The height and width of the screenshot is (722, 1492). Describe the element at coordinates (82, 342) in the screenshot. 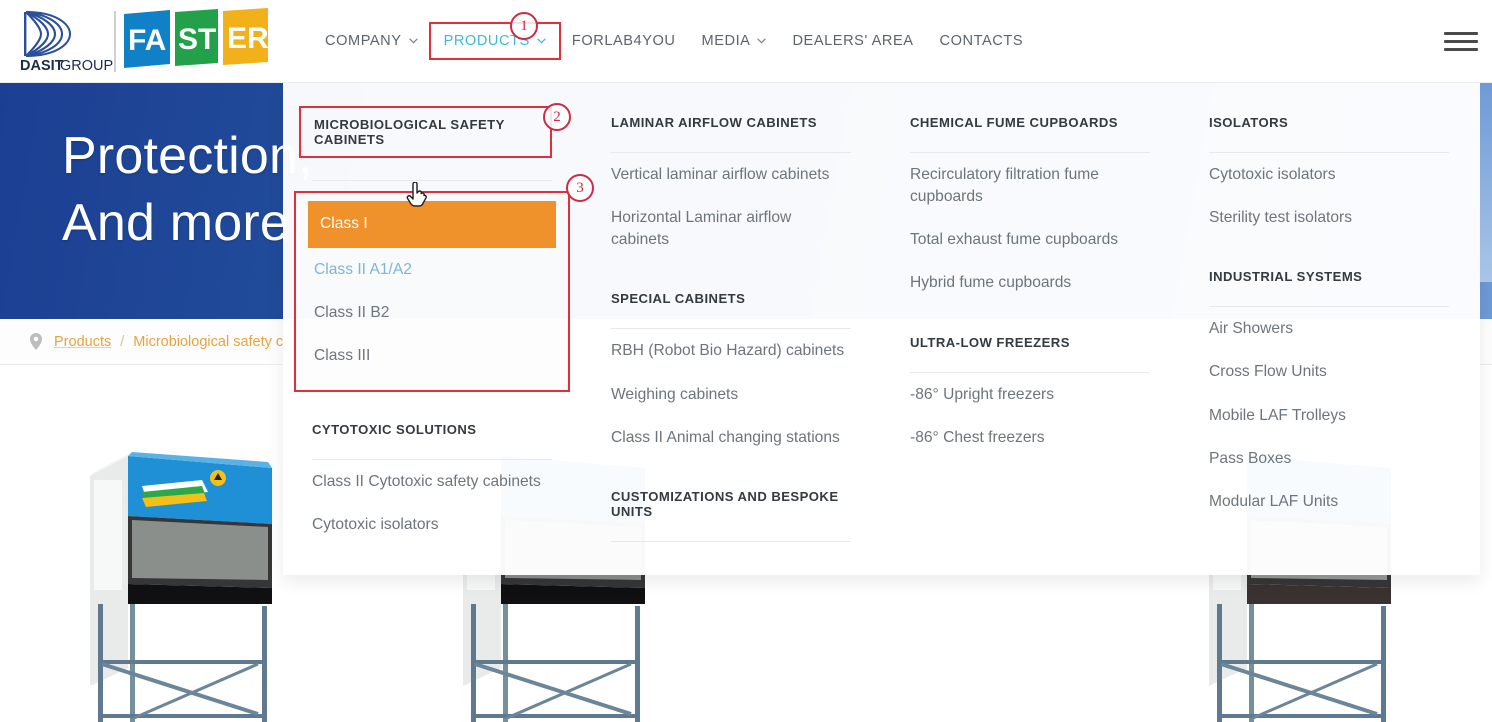

I see `breadcrumb-item-products: Products` at that location.